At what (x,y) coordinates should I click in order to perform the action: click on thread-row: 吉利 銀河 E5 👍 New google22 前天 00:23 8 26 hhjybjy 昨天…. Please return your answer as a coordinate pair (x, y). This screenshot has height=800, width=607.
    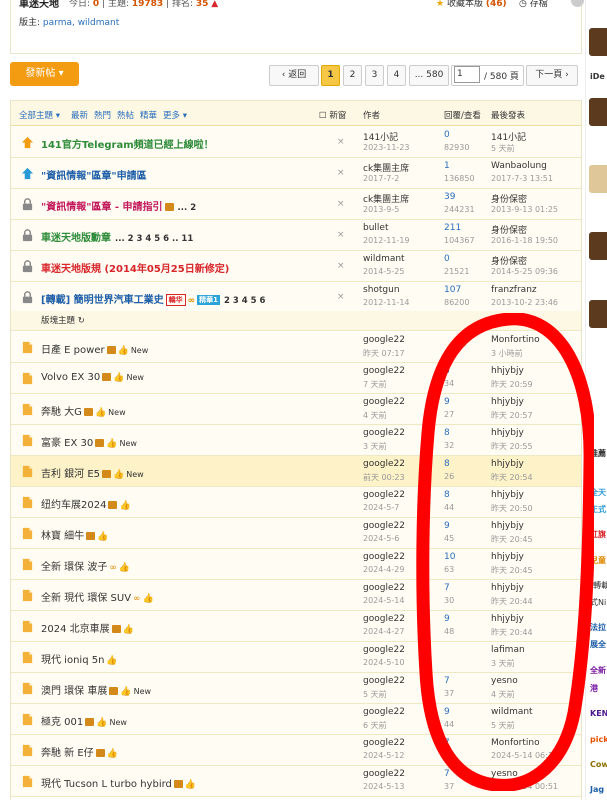
    Looking at the image, I should click on (296, 471).